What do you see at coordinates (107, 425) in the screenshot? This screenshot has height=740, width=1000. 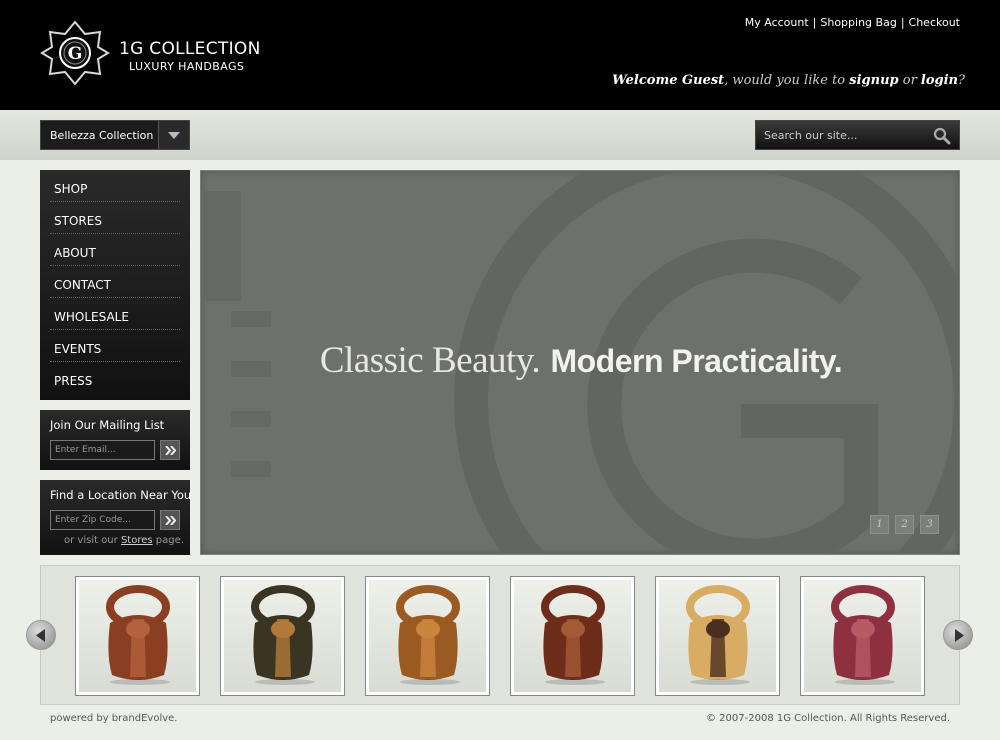 I see `mailing-list-title: Join Our Mailing List` at bounding box center [107, 425].